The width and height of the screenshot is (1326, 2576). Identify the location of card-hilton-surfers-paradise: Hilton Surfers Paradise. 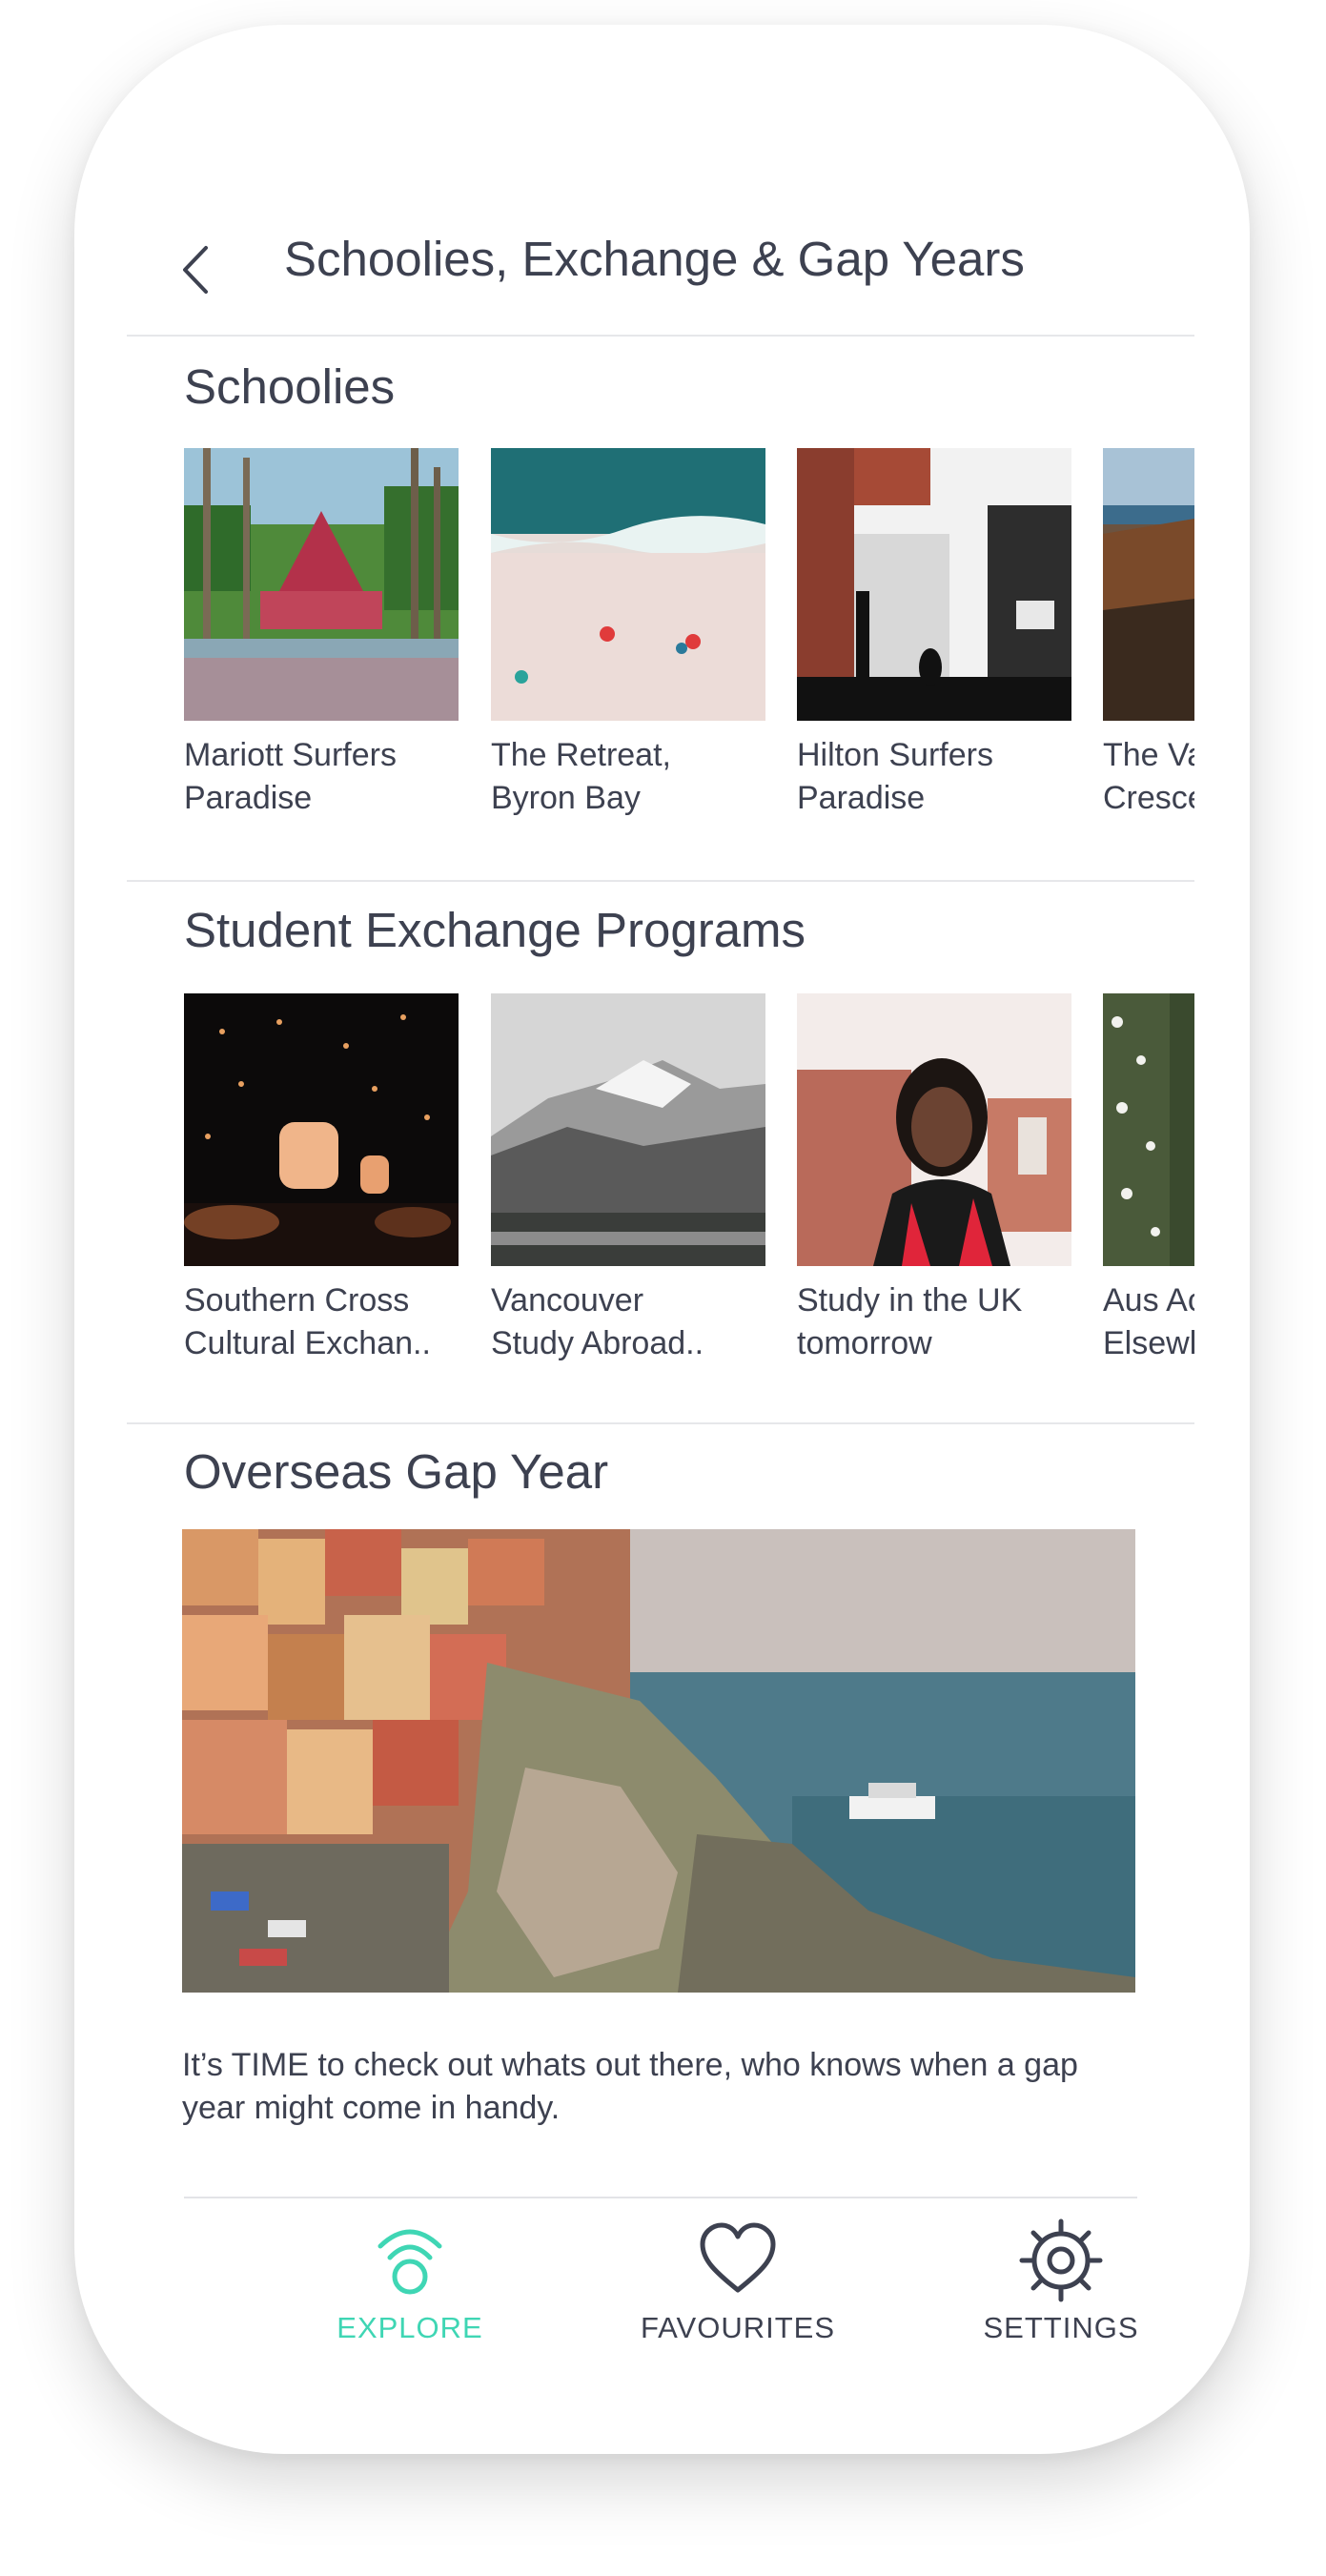
(934, 634).